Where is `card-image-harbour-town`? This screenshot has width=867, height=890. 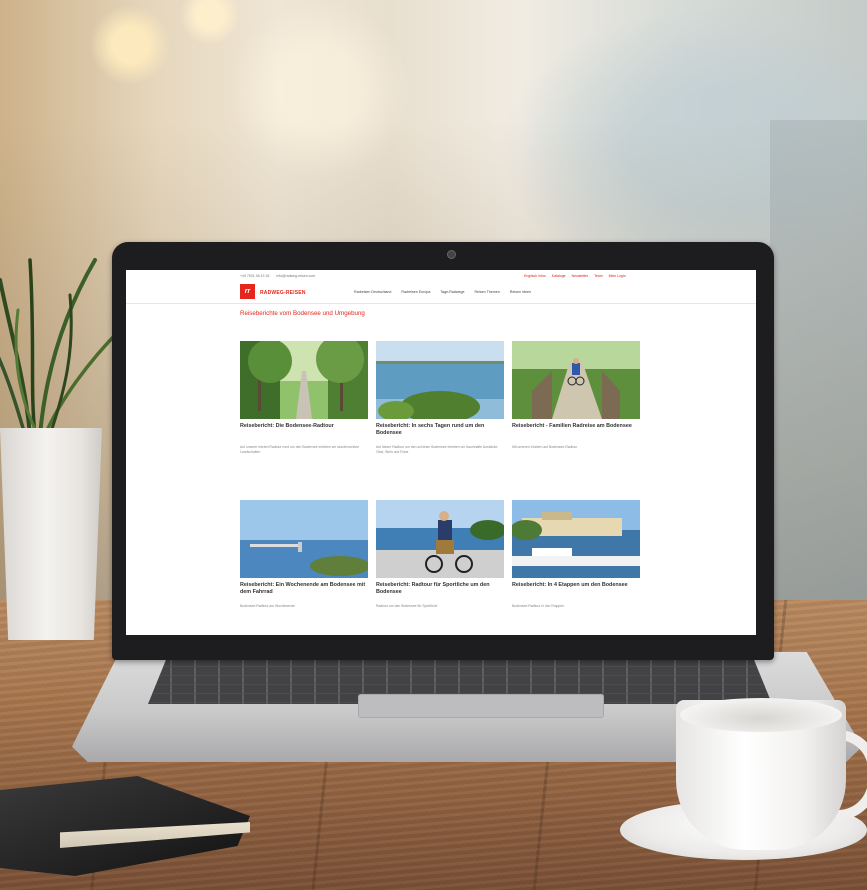 card-image-harbour-town is located at coordinates (576, 539).